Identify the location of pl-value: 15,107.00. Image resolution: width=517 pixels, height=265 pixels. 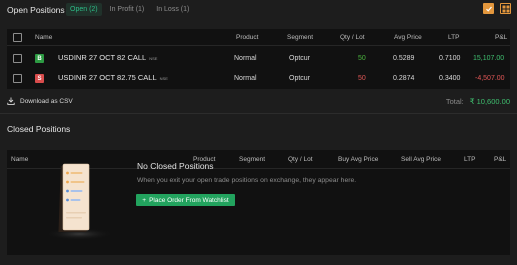
(489, 58).